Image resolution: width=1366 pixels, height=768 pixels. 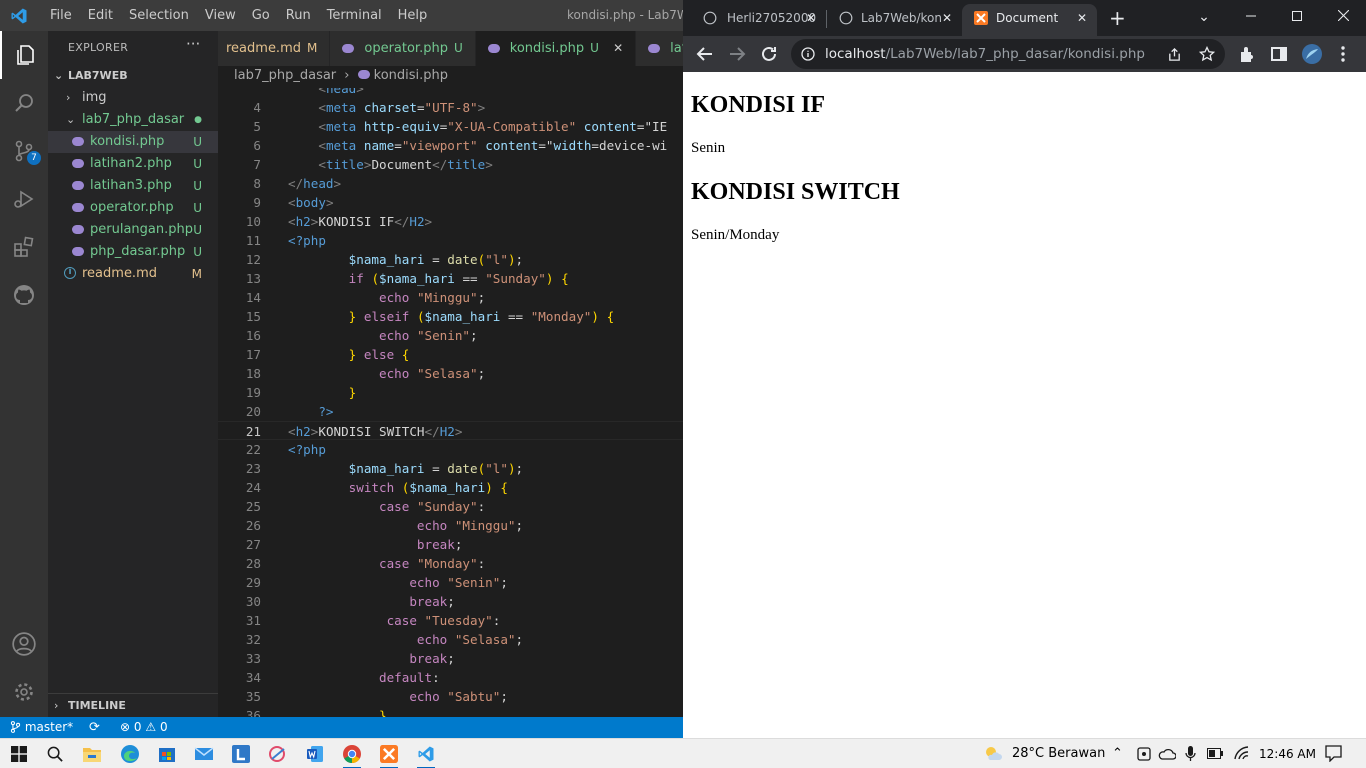 What do you see at coordinates (705, 54) in the screenshot?
I see `back-button` at bounding box center [705, 54].